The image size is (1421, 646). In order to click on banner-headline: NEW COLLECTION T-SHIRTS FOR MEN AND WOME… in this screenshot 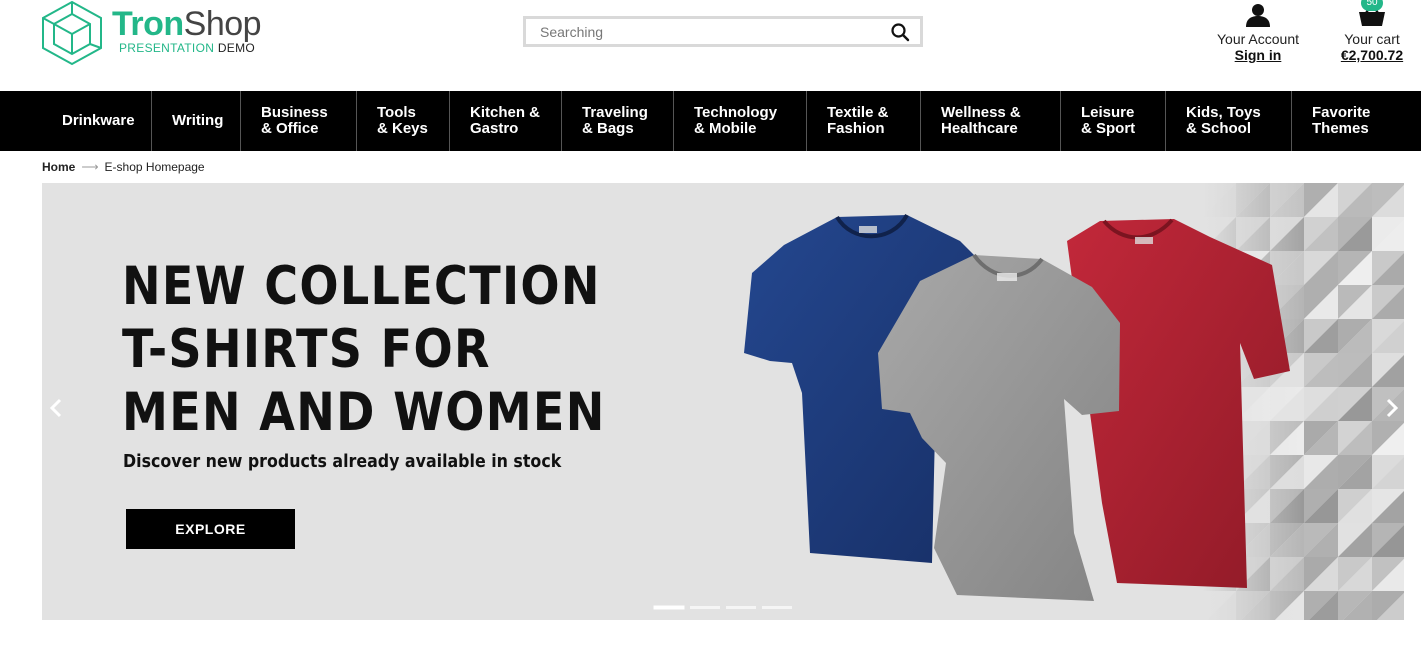, I will do `click(400, 349)`.